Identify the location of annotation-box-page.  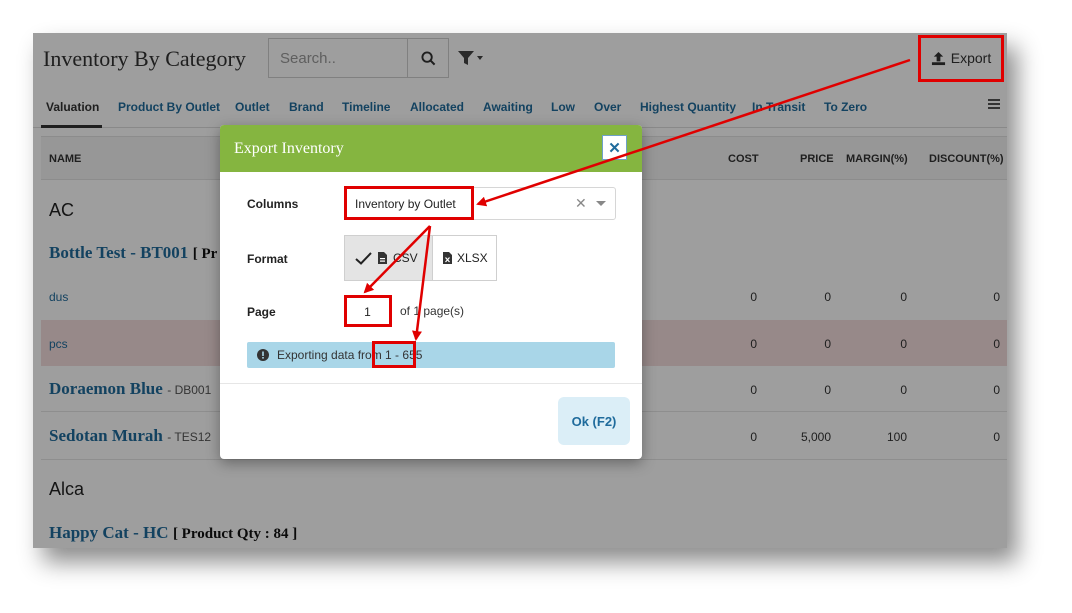
(368, 311).